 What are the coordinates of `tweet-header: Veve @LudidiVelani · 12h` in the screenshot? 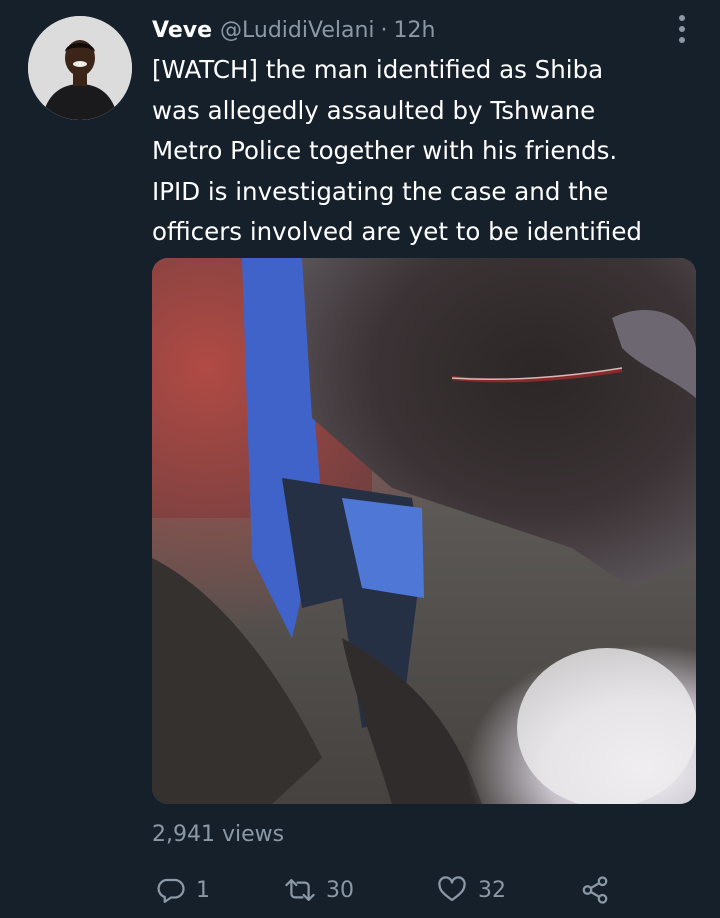 It's located at (412, 31).